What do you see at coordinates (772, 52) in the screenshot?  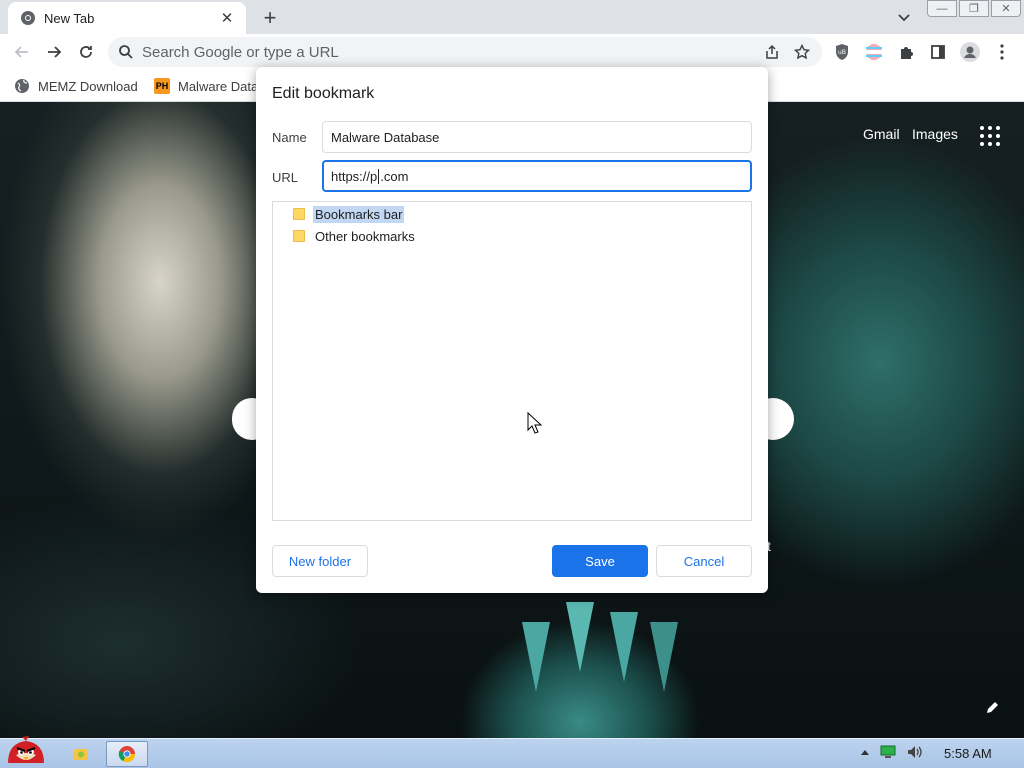 I see `share-icon` at bounding box center [772, 52].